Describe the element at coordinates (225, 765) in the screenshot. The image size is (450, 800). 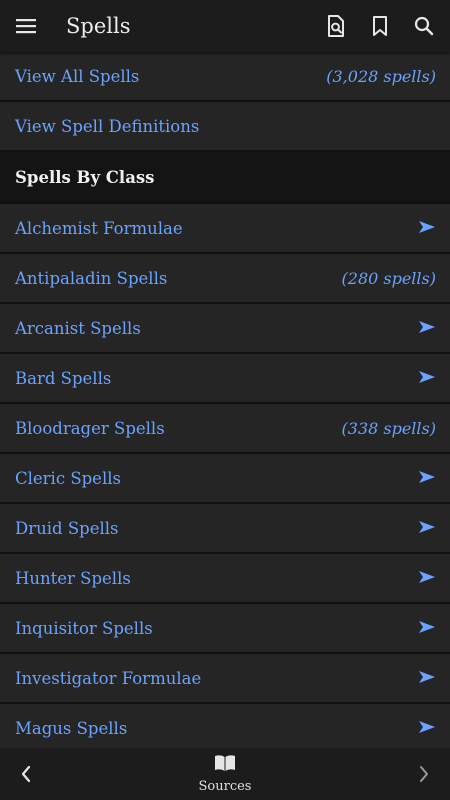
I see `open-book-icon` at that location.